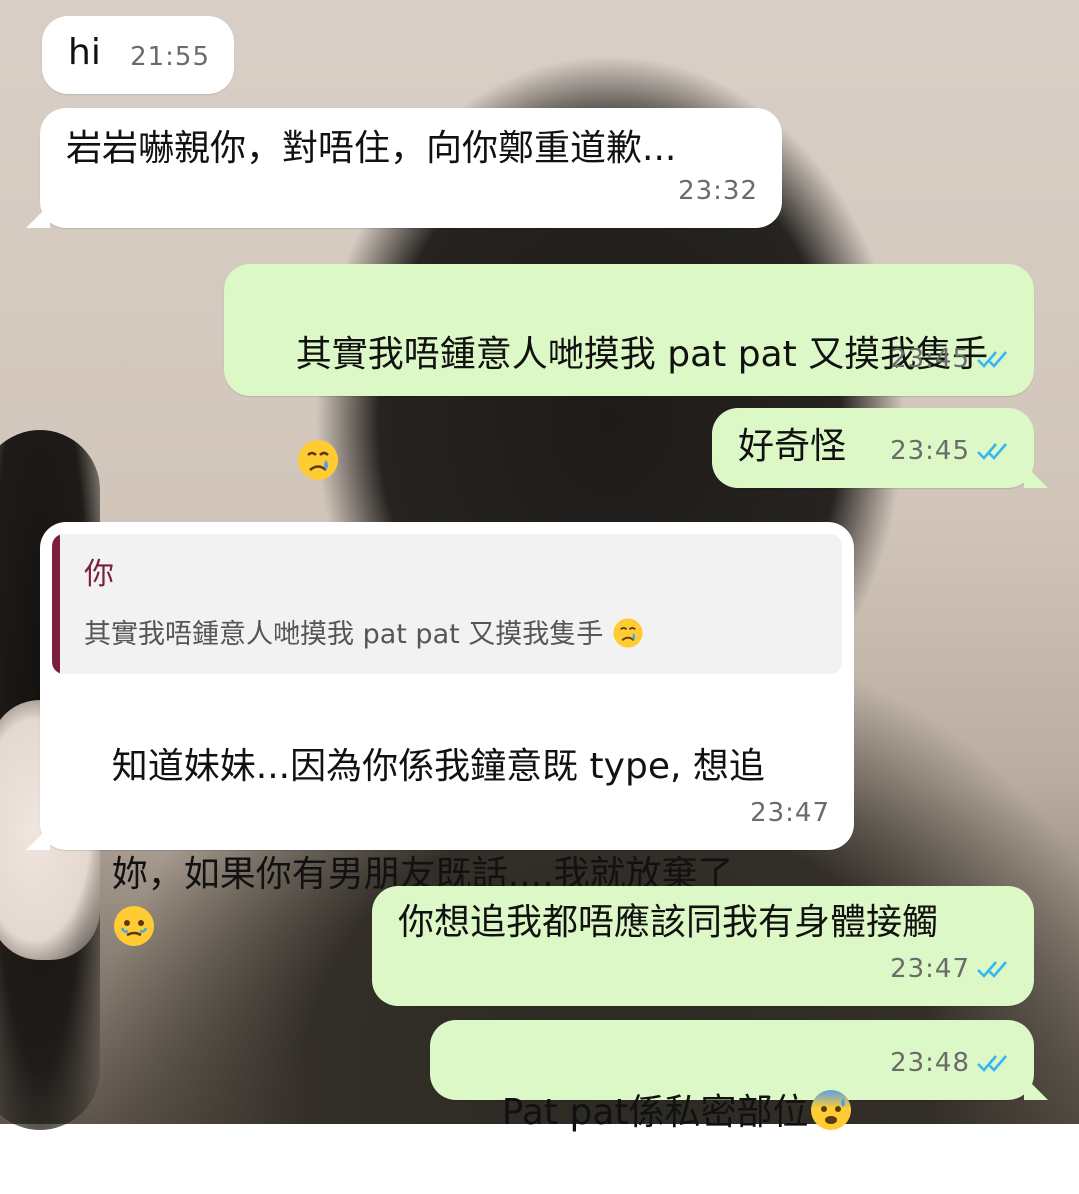 The height and width of the screenshot is (1194, 1079). Describe the element at coordinates (703, 946) in the screenshot. I see `message-bubble-outgoing: 你想追我都唔應該同我有身體接觸 23:47` at that location.